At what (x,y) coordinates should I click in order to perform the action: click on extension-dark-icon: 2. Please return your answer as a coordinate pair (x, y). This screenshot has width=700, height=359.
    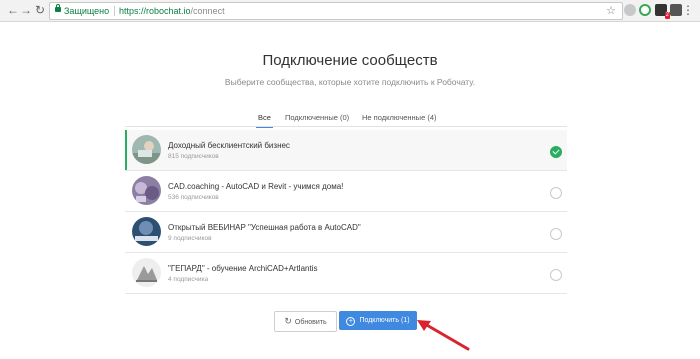
    Looking at the image, I should click on (662, 11).